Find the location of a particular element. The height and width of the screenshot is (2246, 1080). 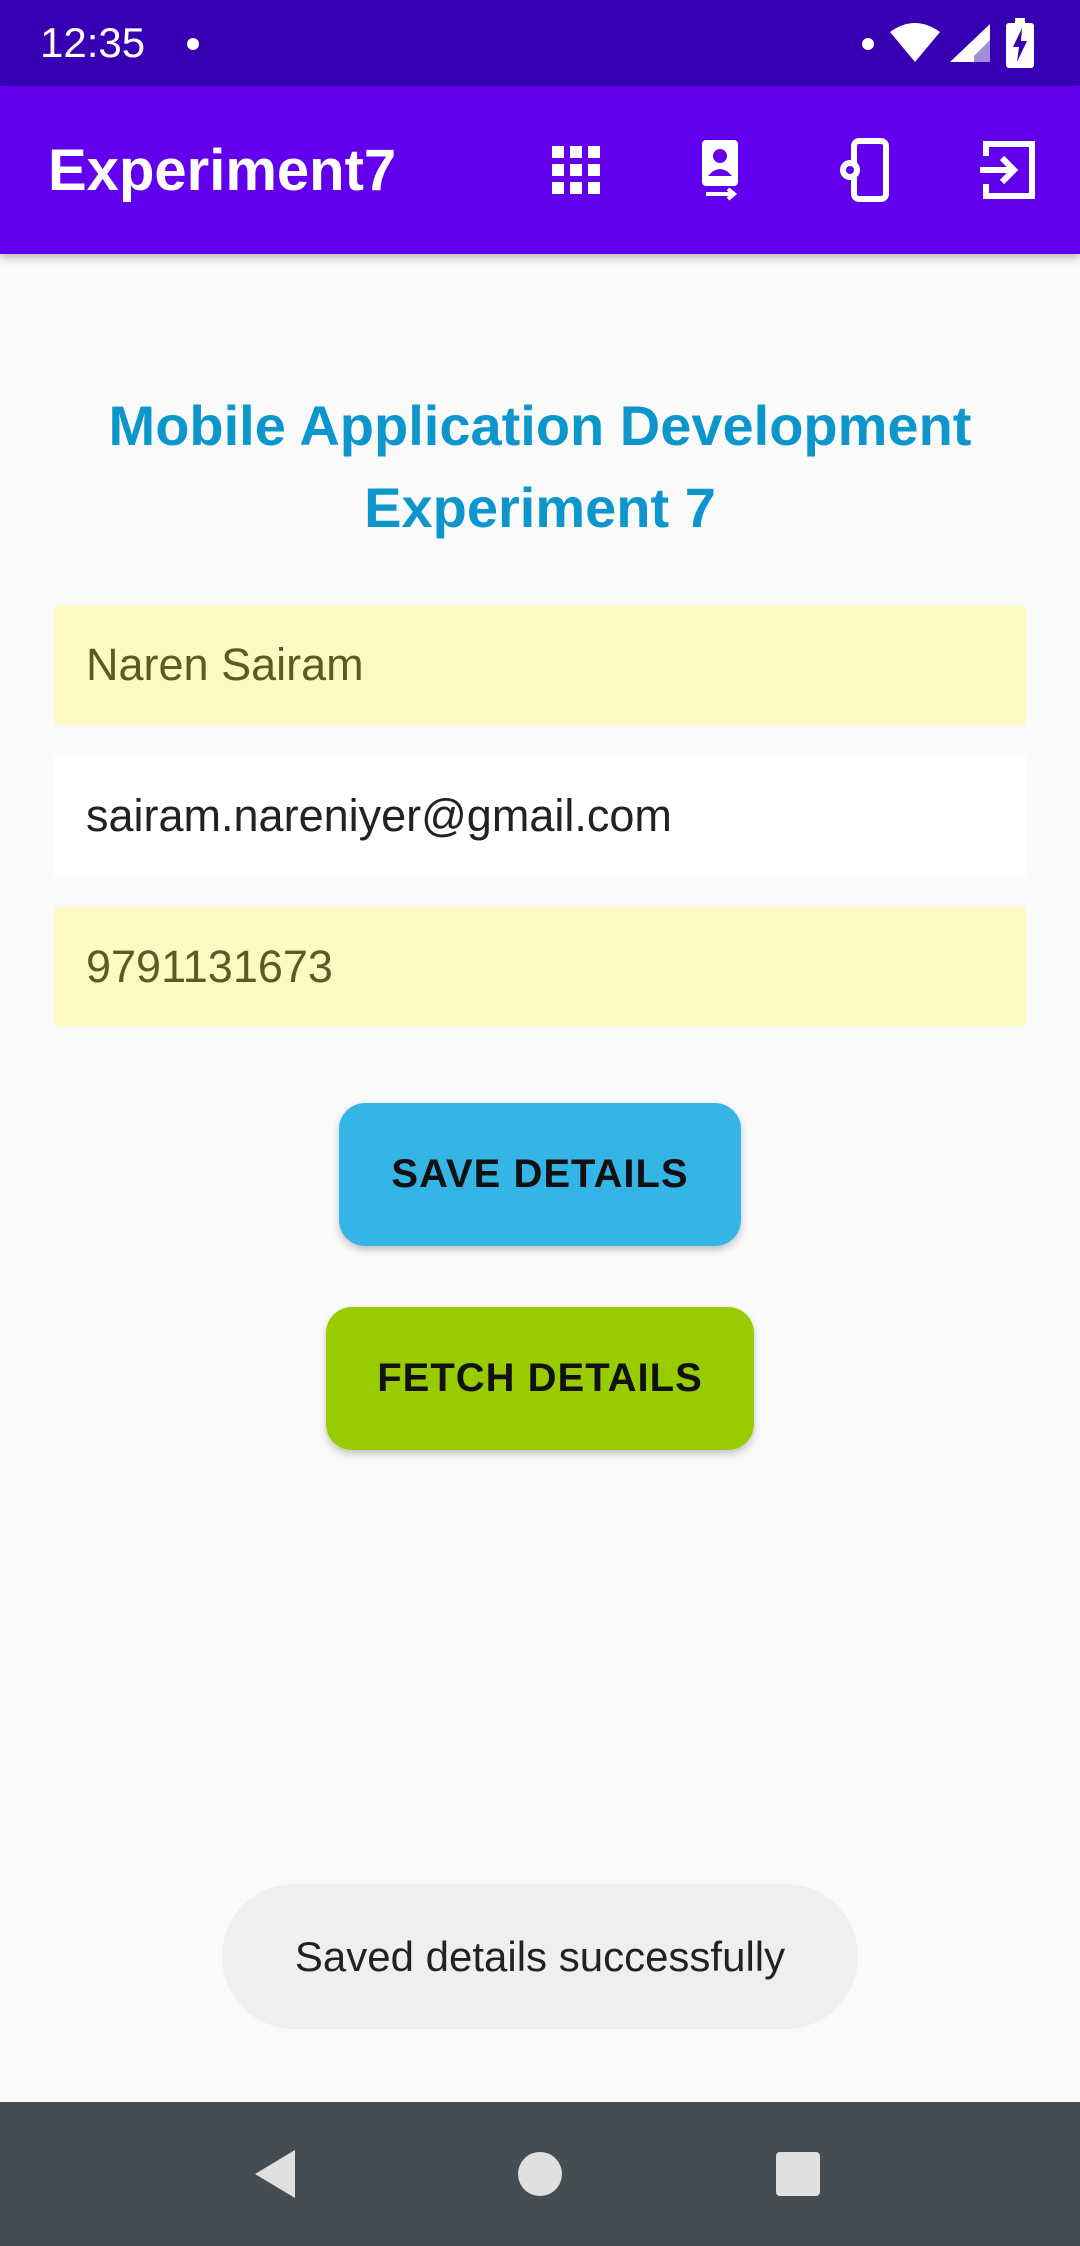

apps-grid-button is located at coordinates (576, 170).